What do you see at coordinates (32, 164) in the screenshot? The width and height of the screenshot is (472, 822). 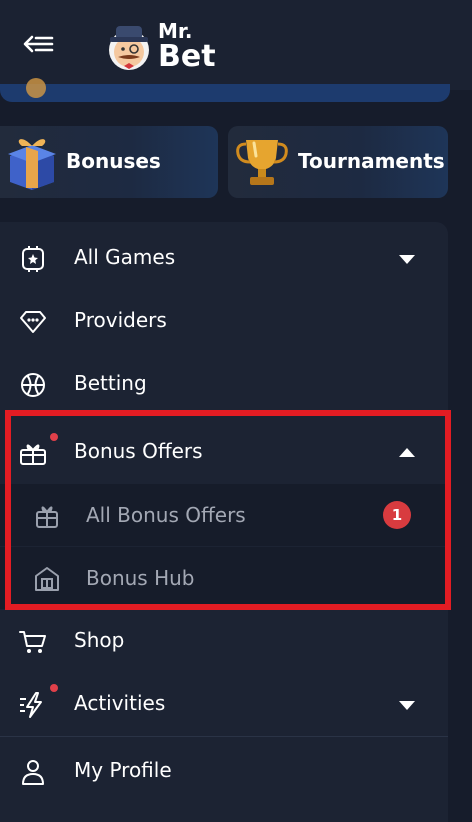 I see `gift-box-icon` at bounding box center [32, 164].